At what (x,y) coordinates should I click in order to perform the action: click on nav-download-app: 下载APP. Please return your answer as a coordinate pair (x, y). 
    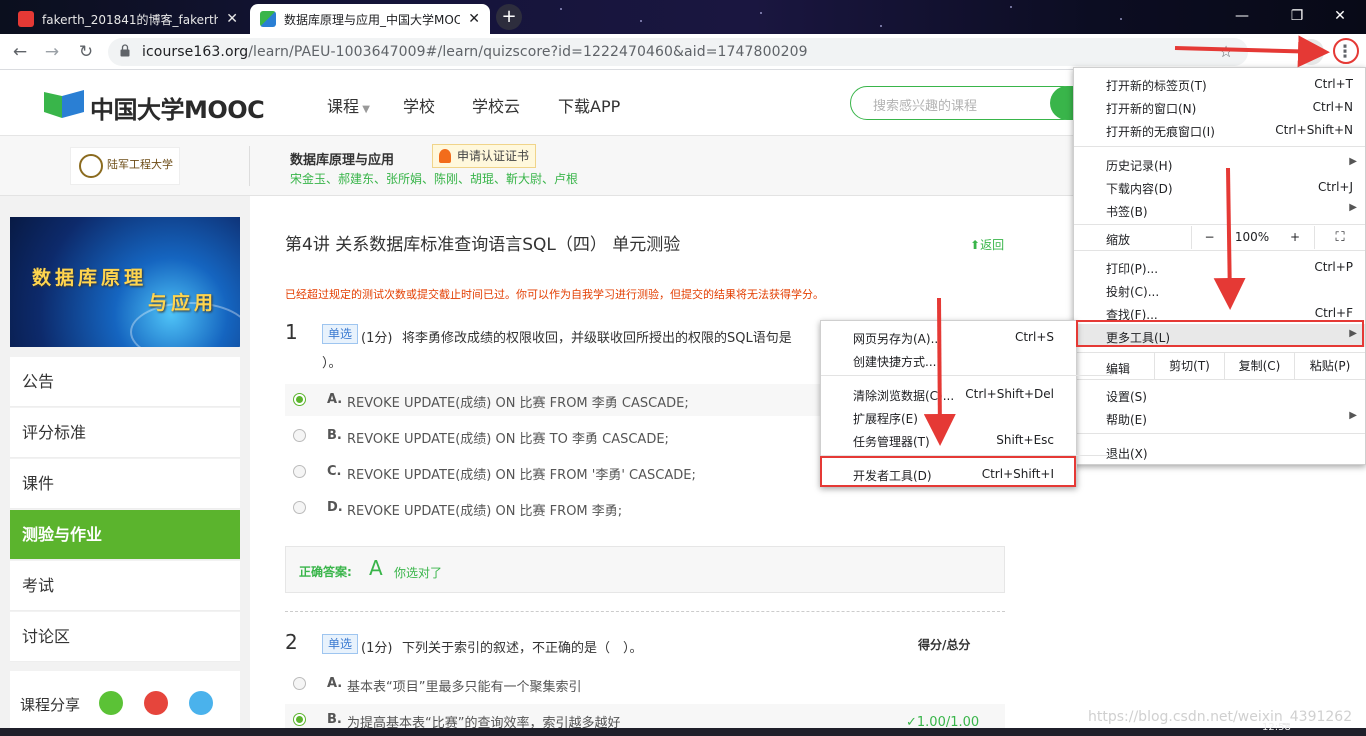
    Looking at the image, I should click on (589, 105).